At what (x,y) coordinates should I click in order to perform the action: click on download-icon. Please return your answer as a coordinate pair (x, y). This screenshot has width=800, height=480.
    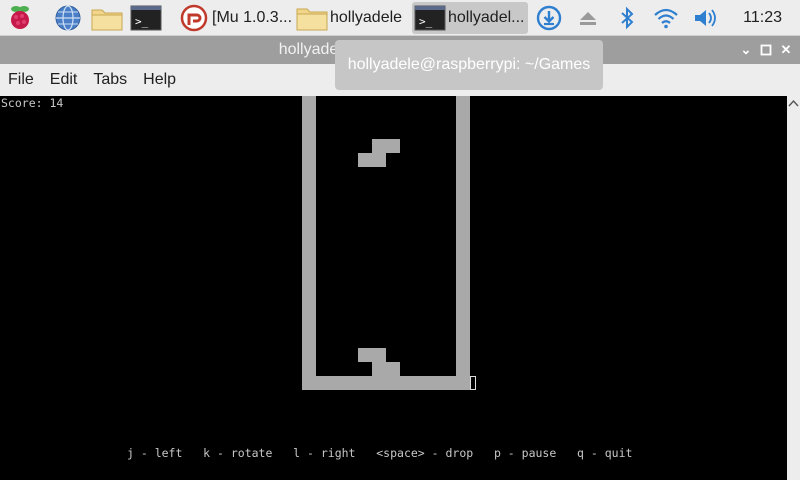
    Looking at the image, I should click on (549, 18).